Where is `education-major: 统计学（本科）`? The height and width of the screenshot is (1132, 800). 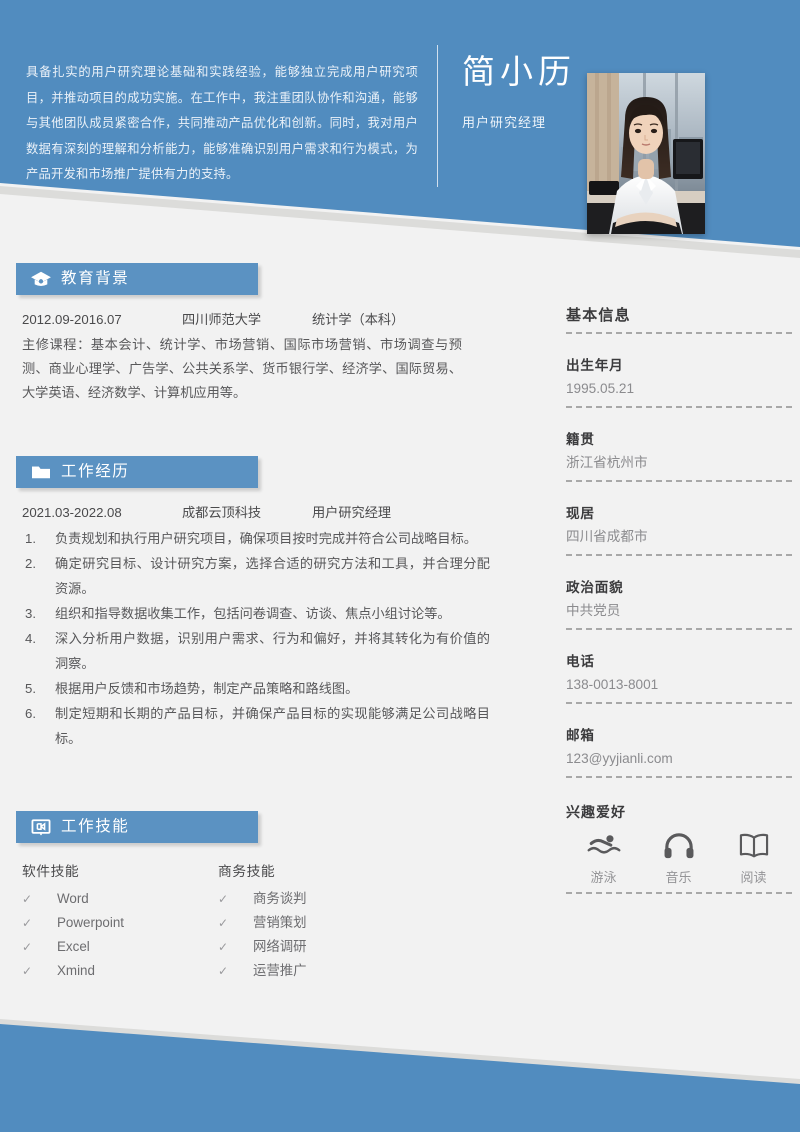 education-major: 统计学（本科） is located at coordinates (358, 319).